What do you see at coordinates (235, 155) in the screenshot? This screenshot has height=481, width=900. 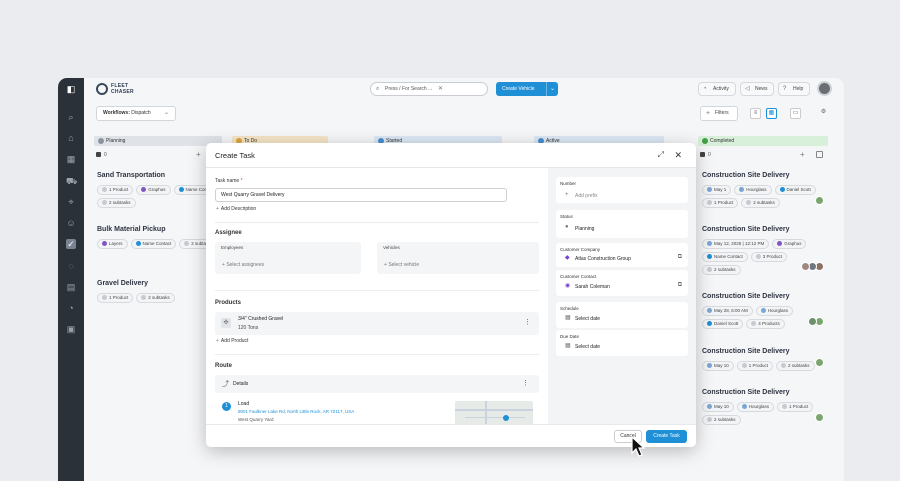 I see `dialog-title: Create Task` at bounding box center [235, 155].